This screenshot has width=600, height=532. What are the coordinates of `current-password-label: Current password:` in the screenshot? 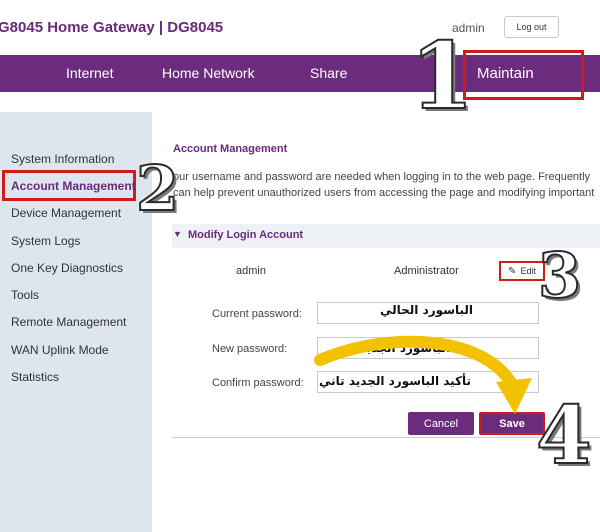 It's located at (257, 314).